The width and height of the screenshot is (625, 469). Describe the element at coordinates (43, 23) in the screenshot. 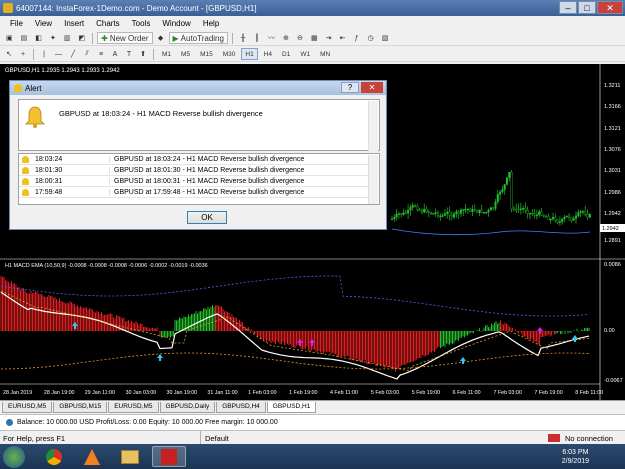

I see `menu-view: View` at that location.